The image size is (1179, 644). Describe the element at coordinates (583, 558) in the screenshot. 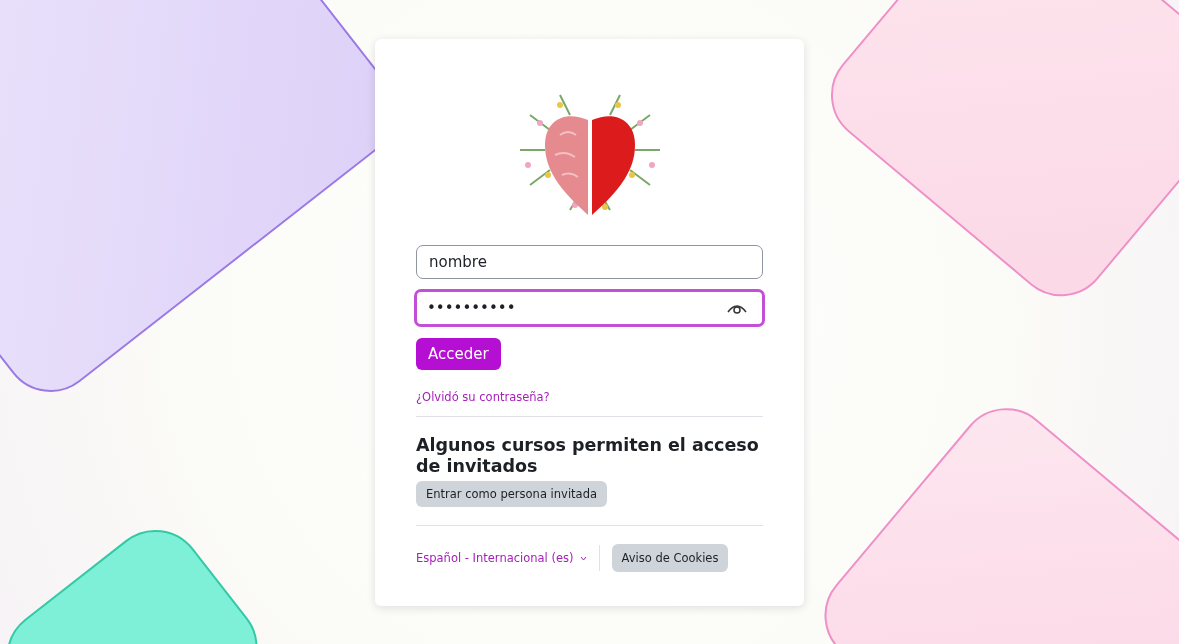

I see `caret-icon` at that location.